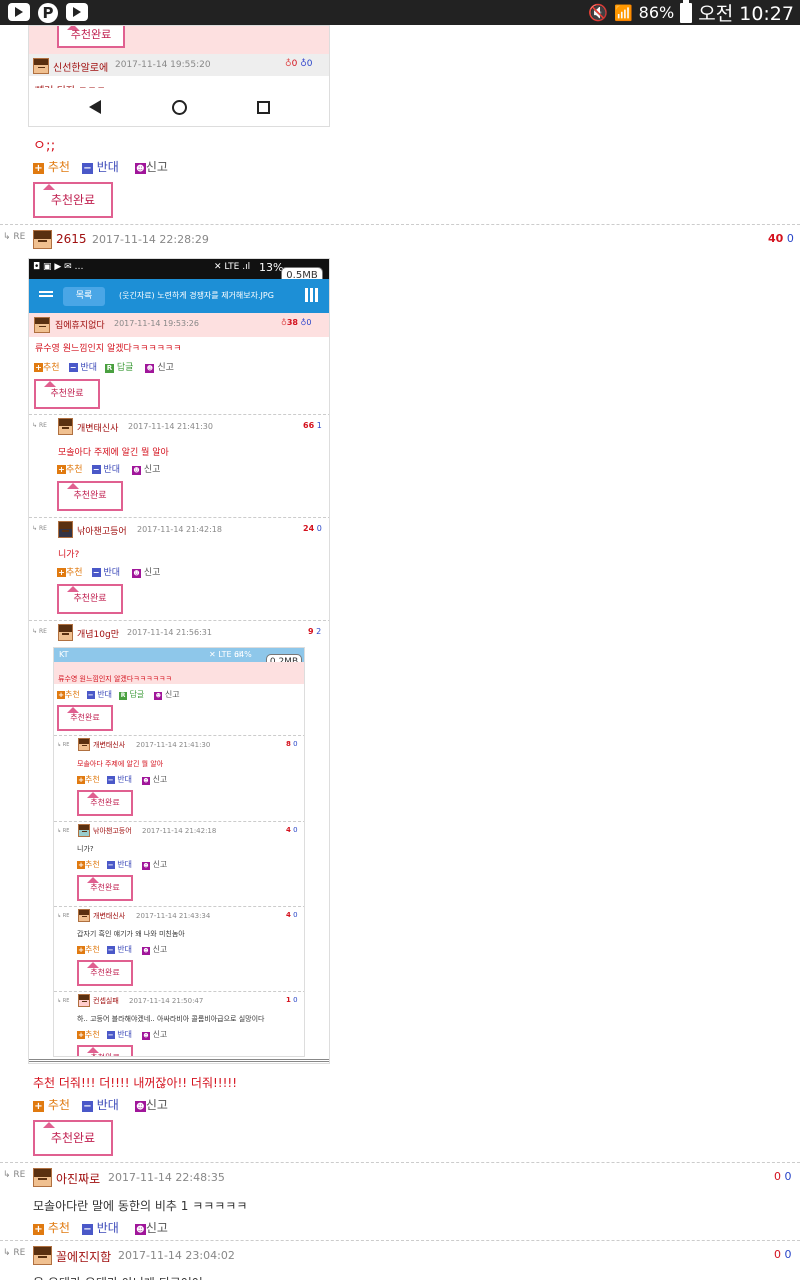 This screenshot has height=1280, width=800. I want to click on nickname: 꼴에진지함, so click(83, 1256).